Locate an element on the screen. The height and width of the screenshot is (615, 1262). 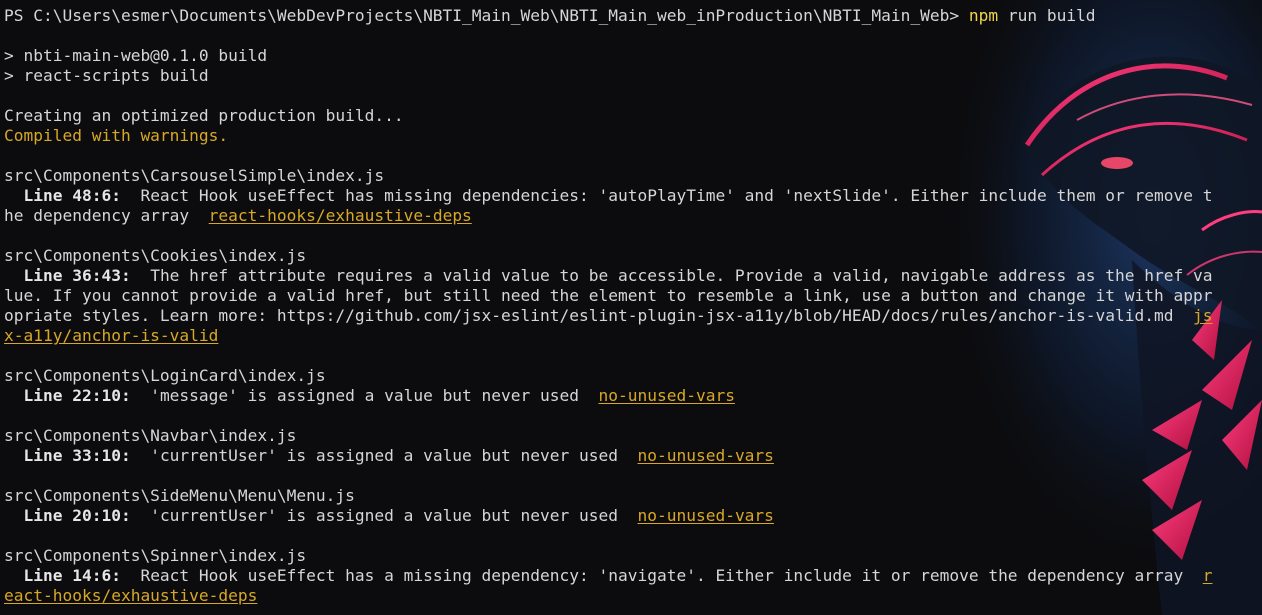
warning-rule-link: react-hooks/exhaustive-deps is located at coordinates (340, 215).